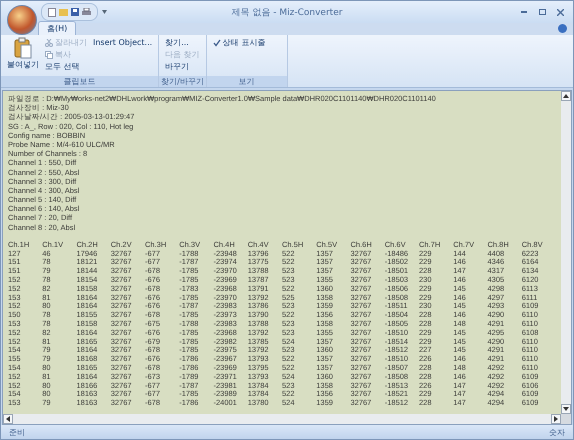  Describe the element at coordinates (8, 419) in the screenshot. I see `scroll-left-button` at that location.